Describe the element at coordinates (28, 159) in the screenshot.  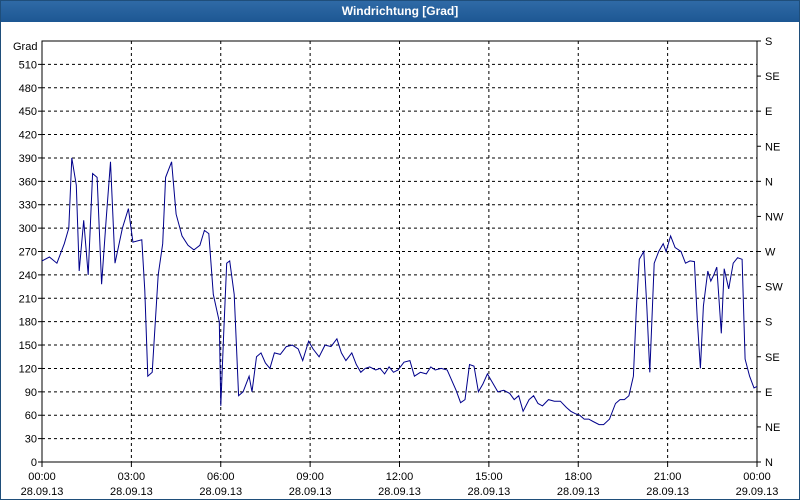
I see `y-tick-label: 390` at that location.